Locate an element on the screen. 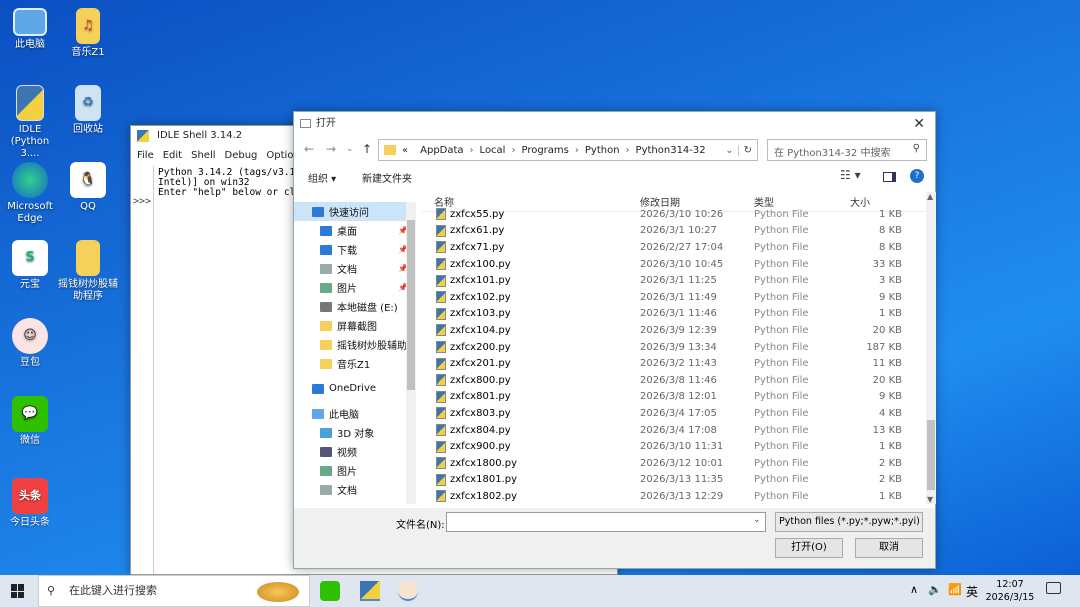 This screenshot has width=1080, height=607. file-row: zxfcx101.py 2026/3/1 11:25 Python File 3 KB is located at coordinates (674, 280).